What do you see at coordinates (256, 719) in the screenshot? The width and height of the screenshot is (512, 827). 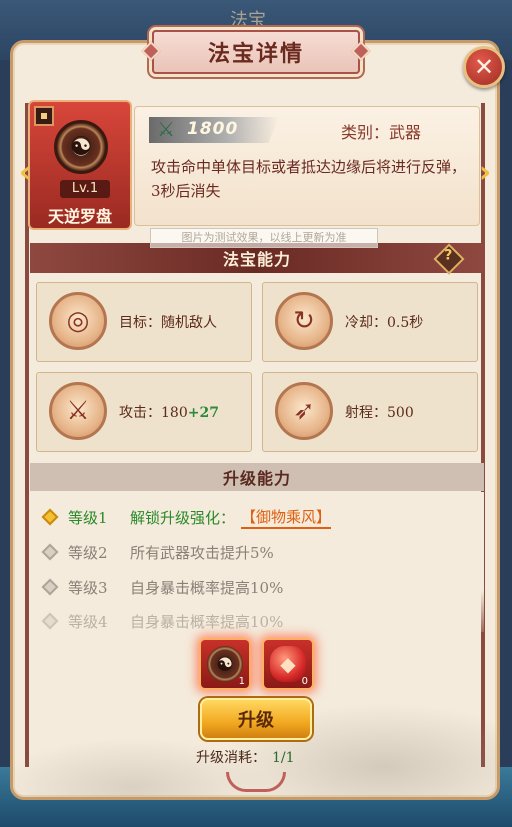 I see `upgrade-button: 升级` at bounding box center [256, 719].